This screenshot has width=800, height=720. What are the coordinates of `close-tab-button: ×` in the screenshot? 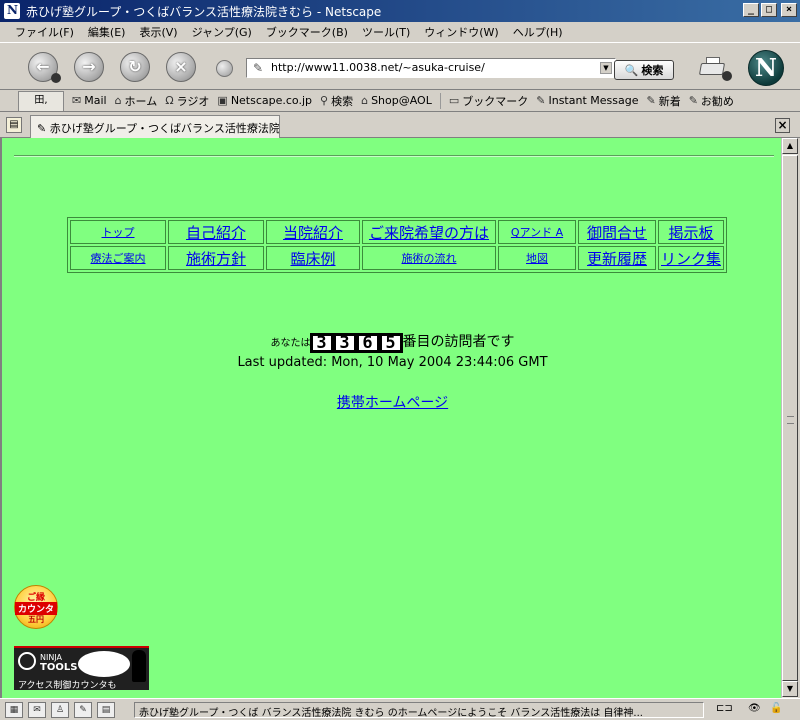 It's located at (782, 125).